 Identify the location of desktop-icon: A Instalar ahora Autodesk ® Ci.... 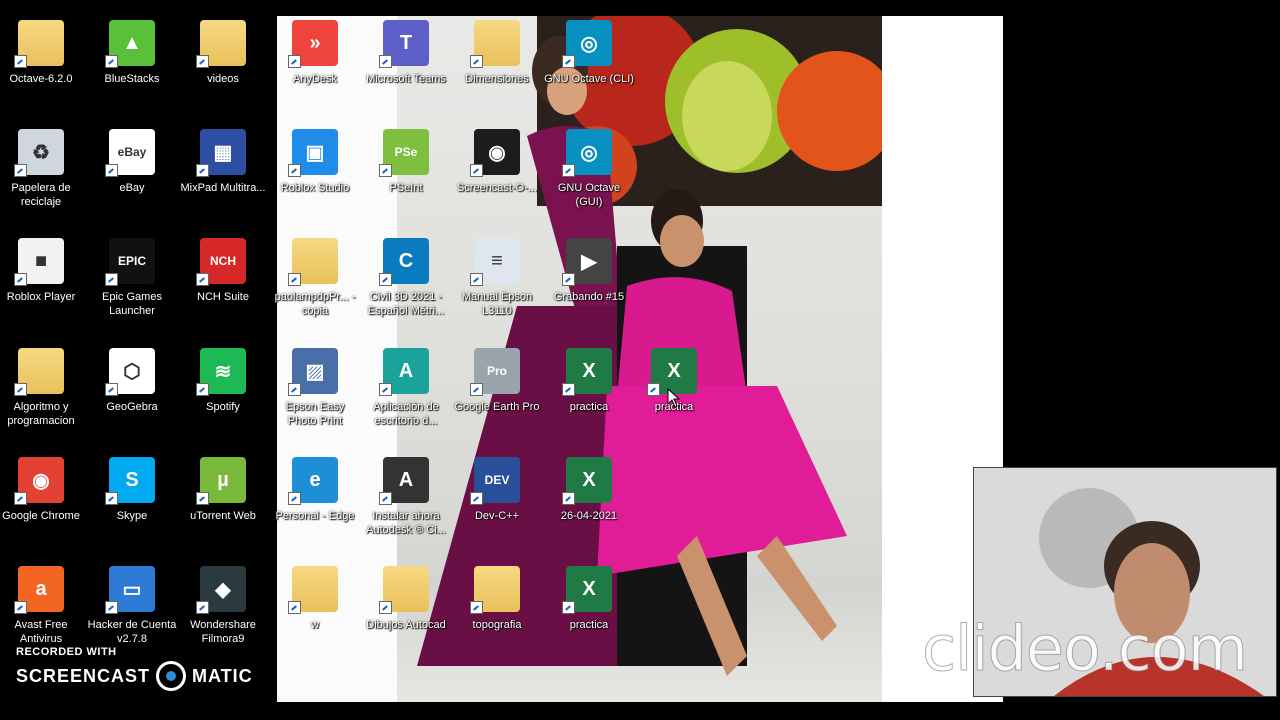
(406, 503).